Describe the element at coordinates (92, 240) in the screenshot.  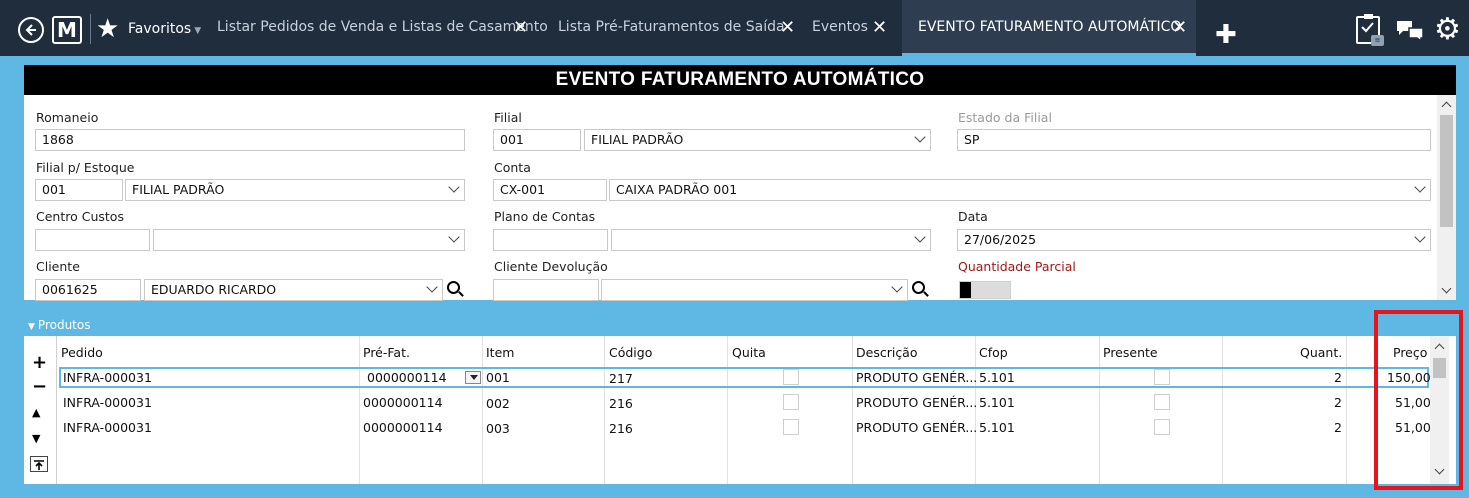
I see `centro-custos-code-field` at that location.